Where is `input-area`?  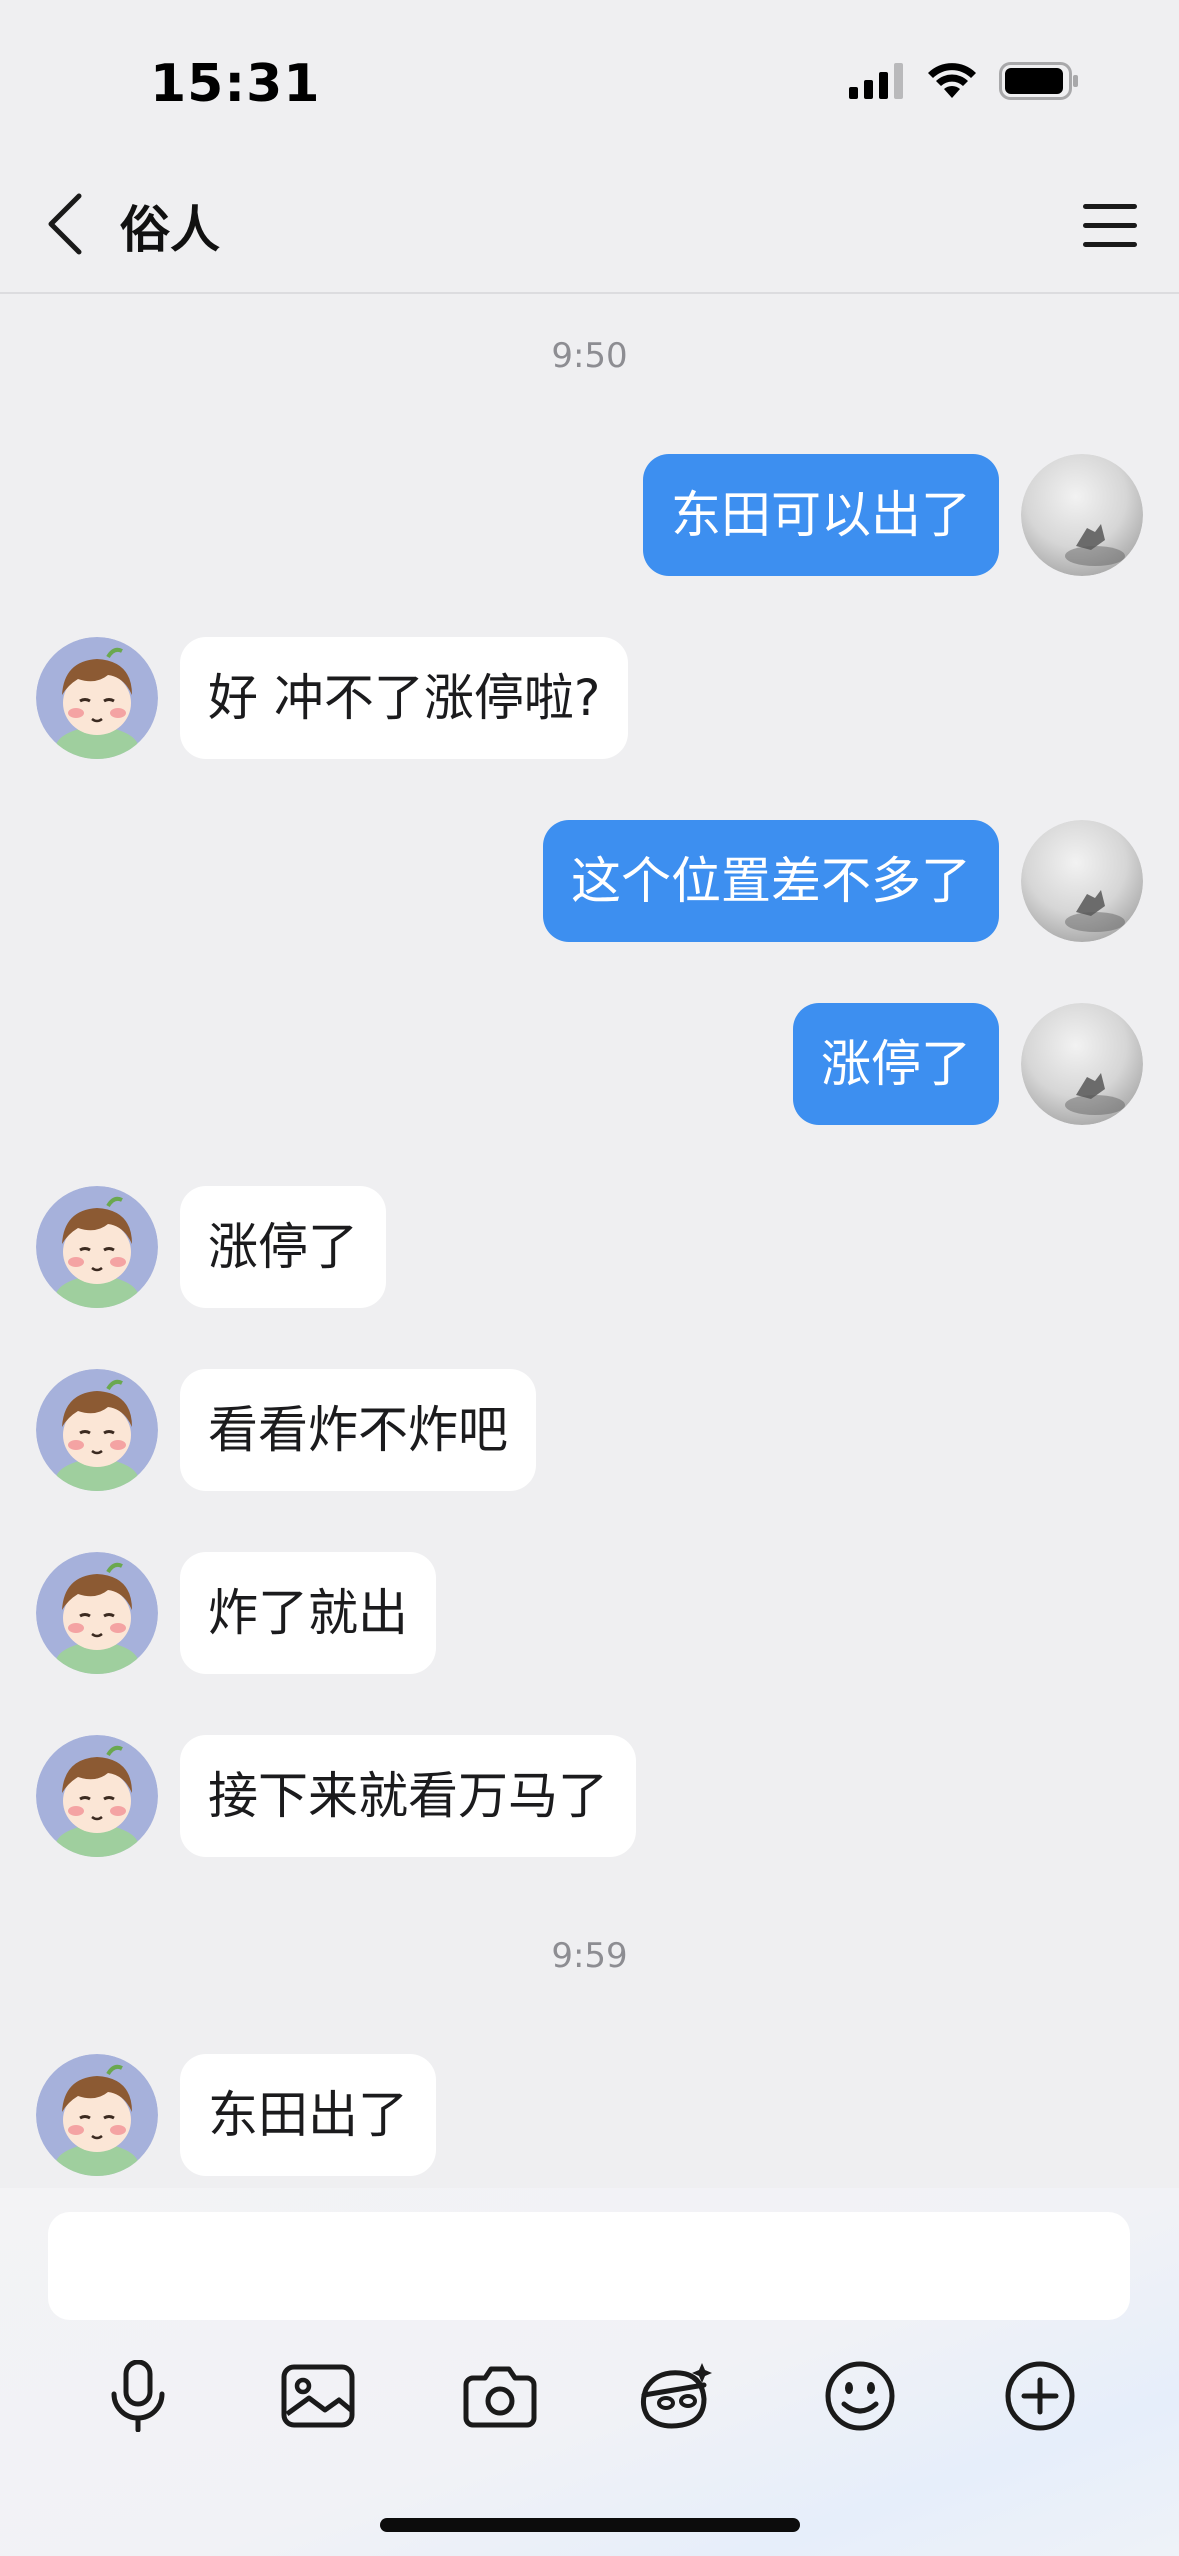
input-area is located at coordinates (589, 2372).